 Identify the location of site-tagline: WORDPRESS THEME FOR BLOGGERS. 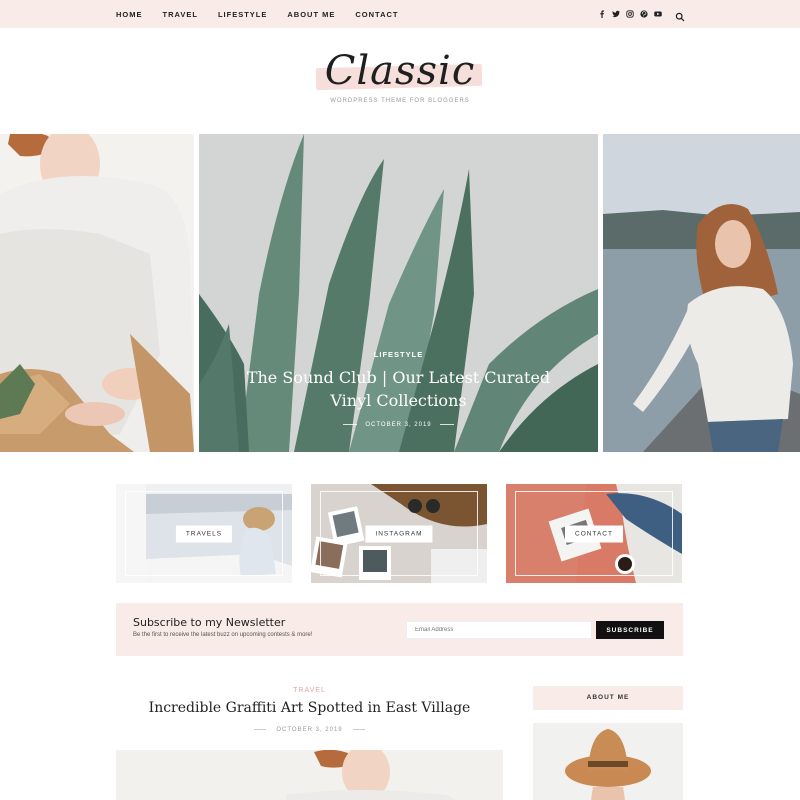
(400, 101).